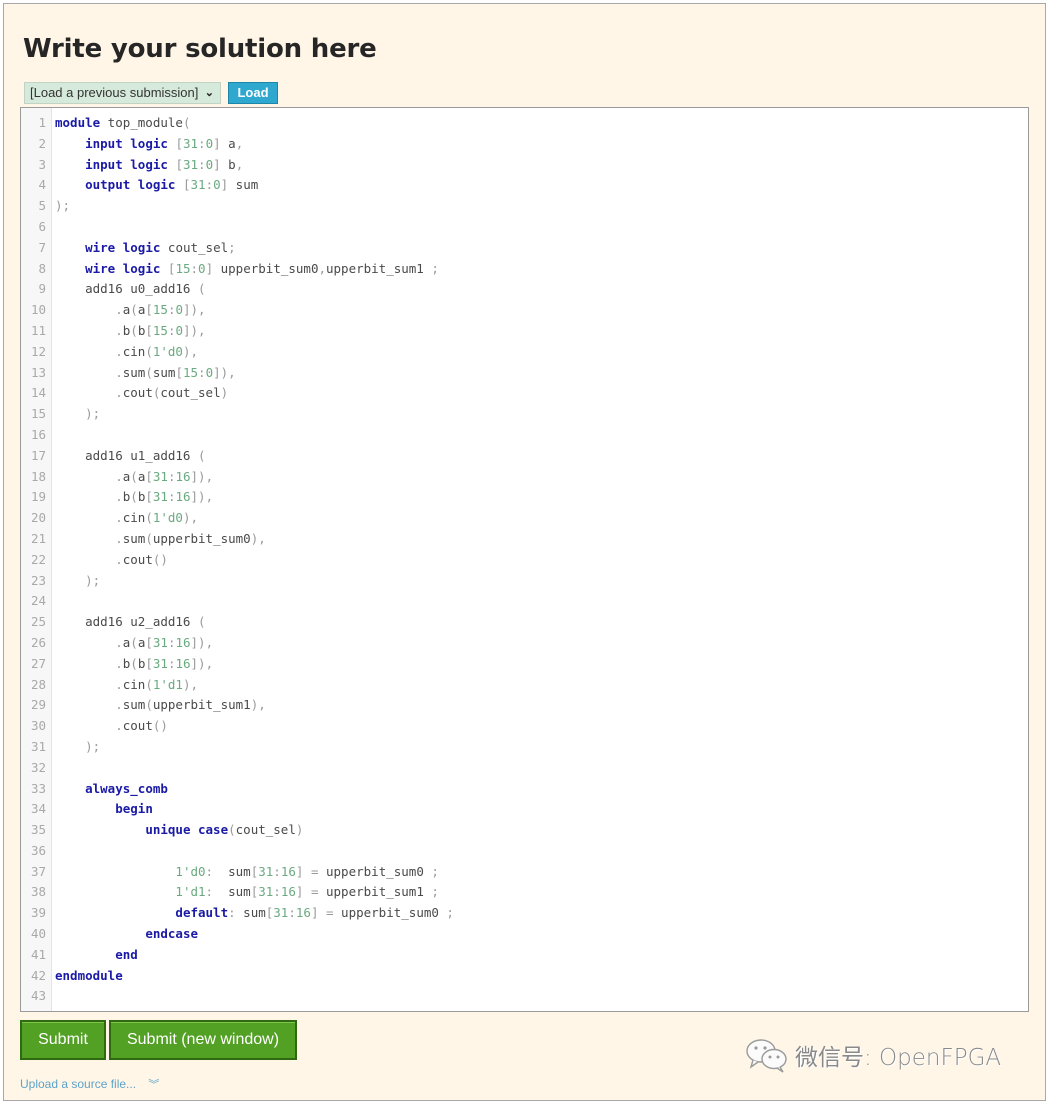 The width and height of the screenshot is (1052, 1105). What do you see at coordinates (130, 331) in the screenshot?
I see `code-text: .b(b[15:0]),` at bounding box center [130, 331].